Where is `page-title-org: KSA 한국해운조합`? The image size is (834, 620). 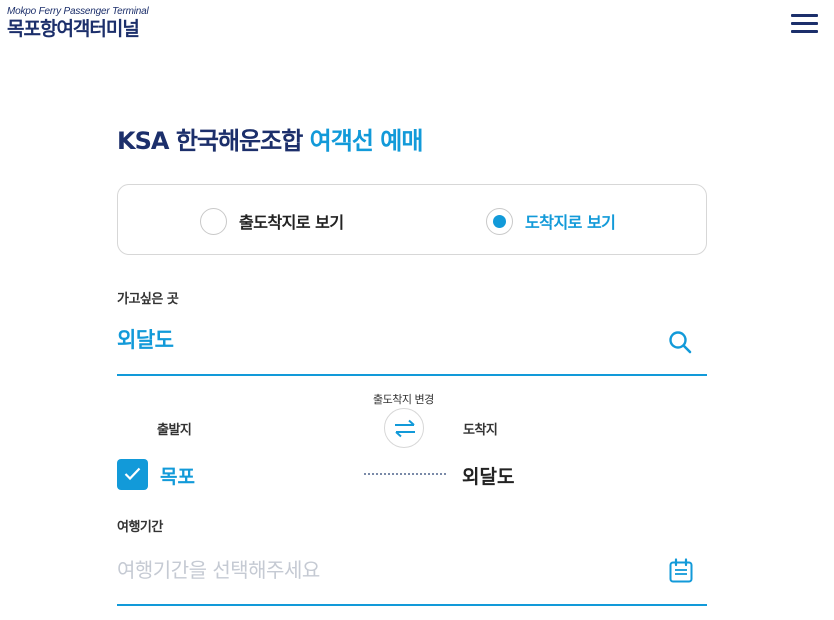 page-title-org: KSA 한국해운조합 is located at coordinates (210, 141).